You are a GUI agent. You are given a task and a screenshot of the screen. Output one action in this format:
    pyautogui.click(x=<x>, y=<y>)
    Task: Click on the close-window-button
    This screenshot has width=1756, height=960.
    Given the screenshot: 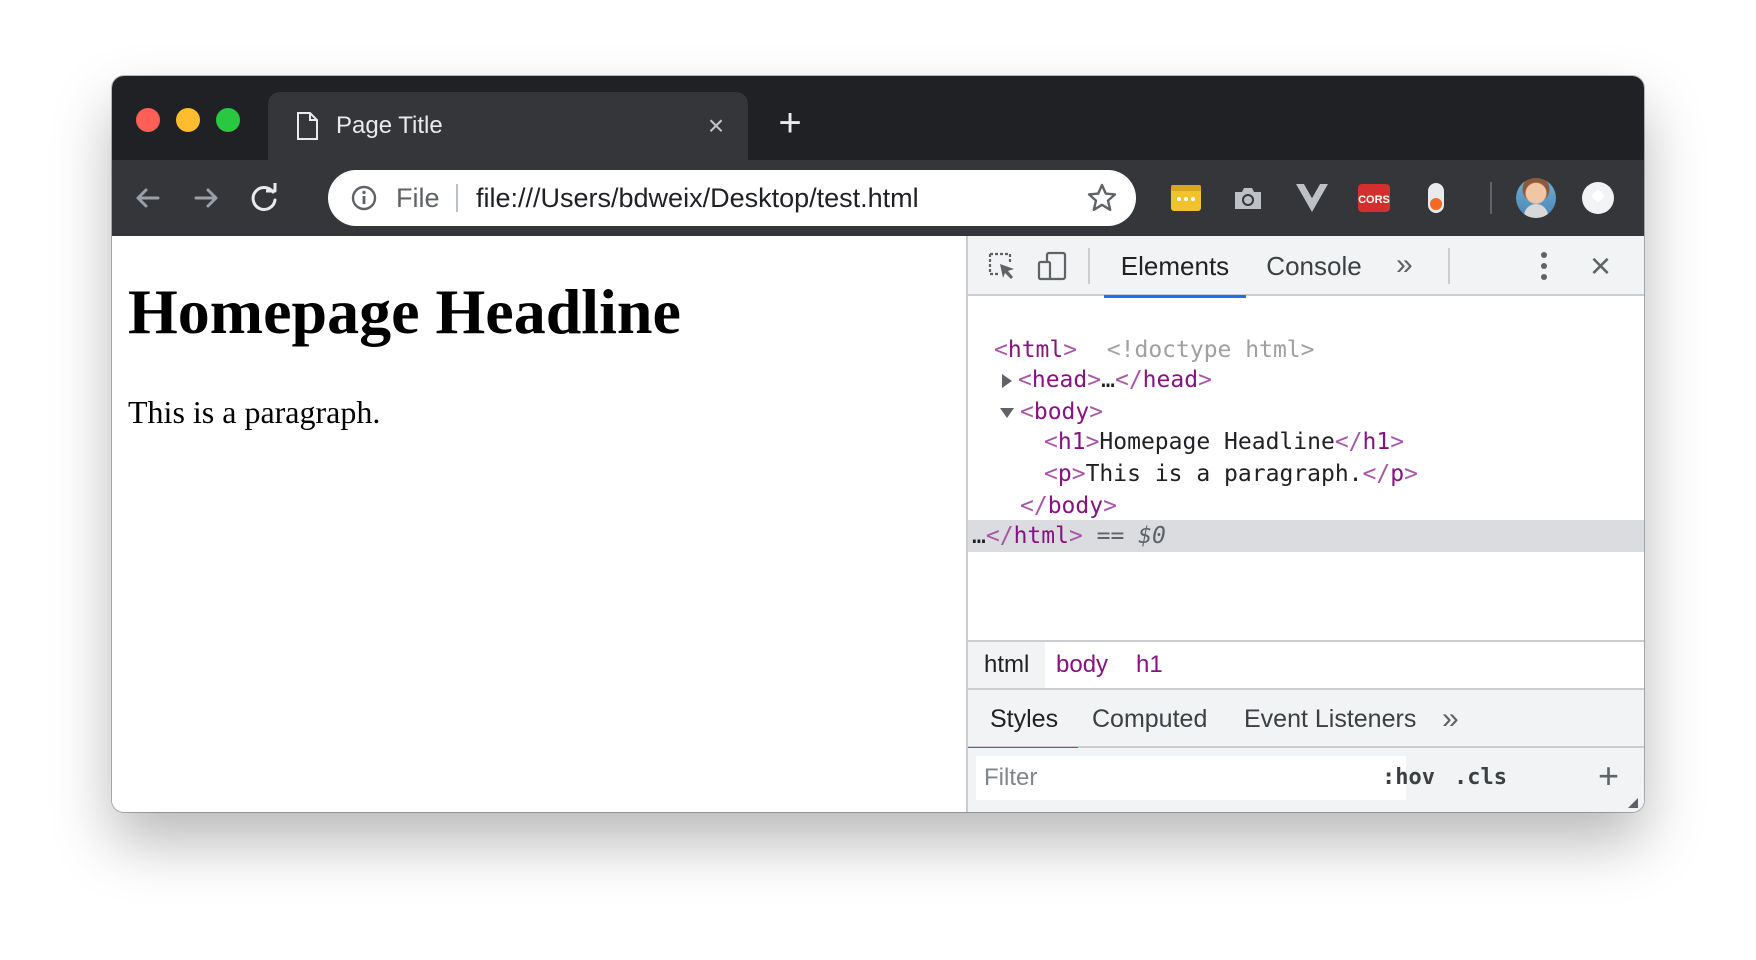 What is the action you would take?
    pyautogui.click(x=148, y=120)
    